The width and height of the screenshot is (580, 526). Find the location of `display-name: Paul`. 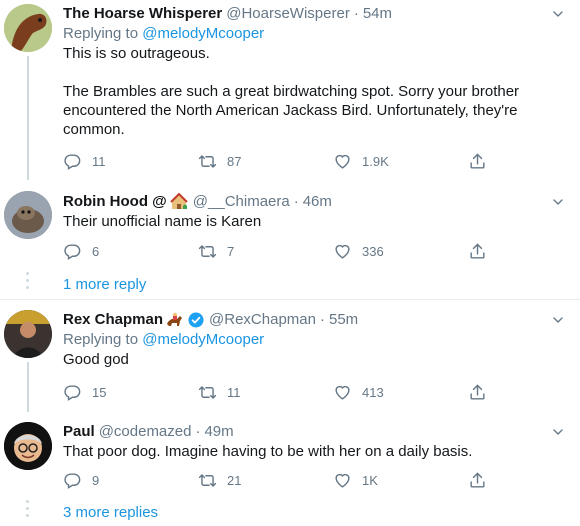

display-name: Paul is located at coordinates (79, 432).